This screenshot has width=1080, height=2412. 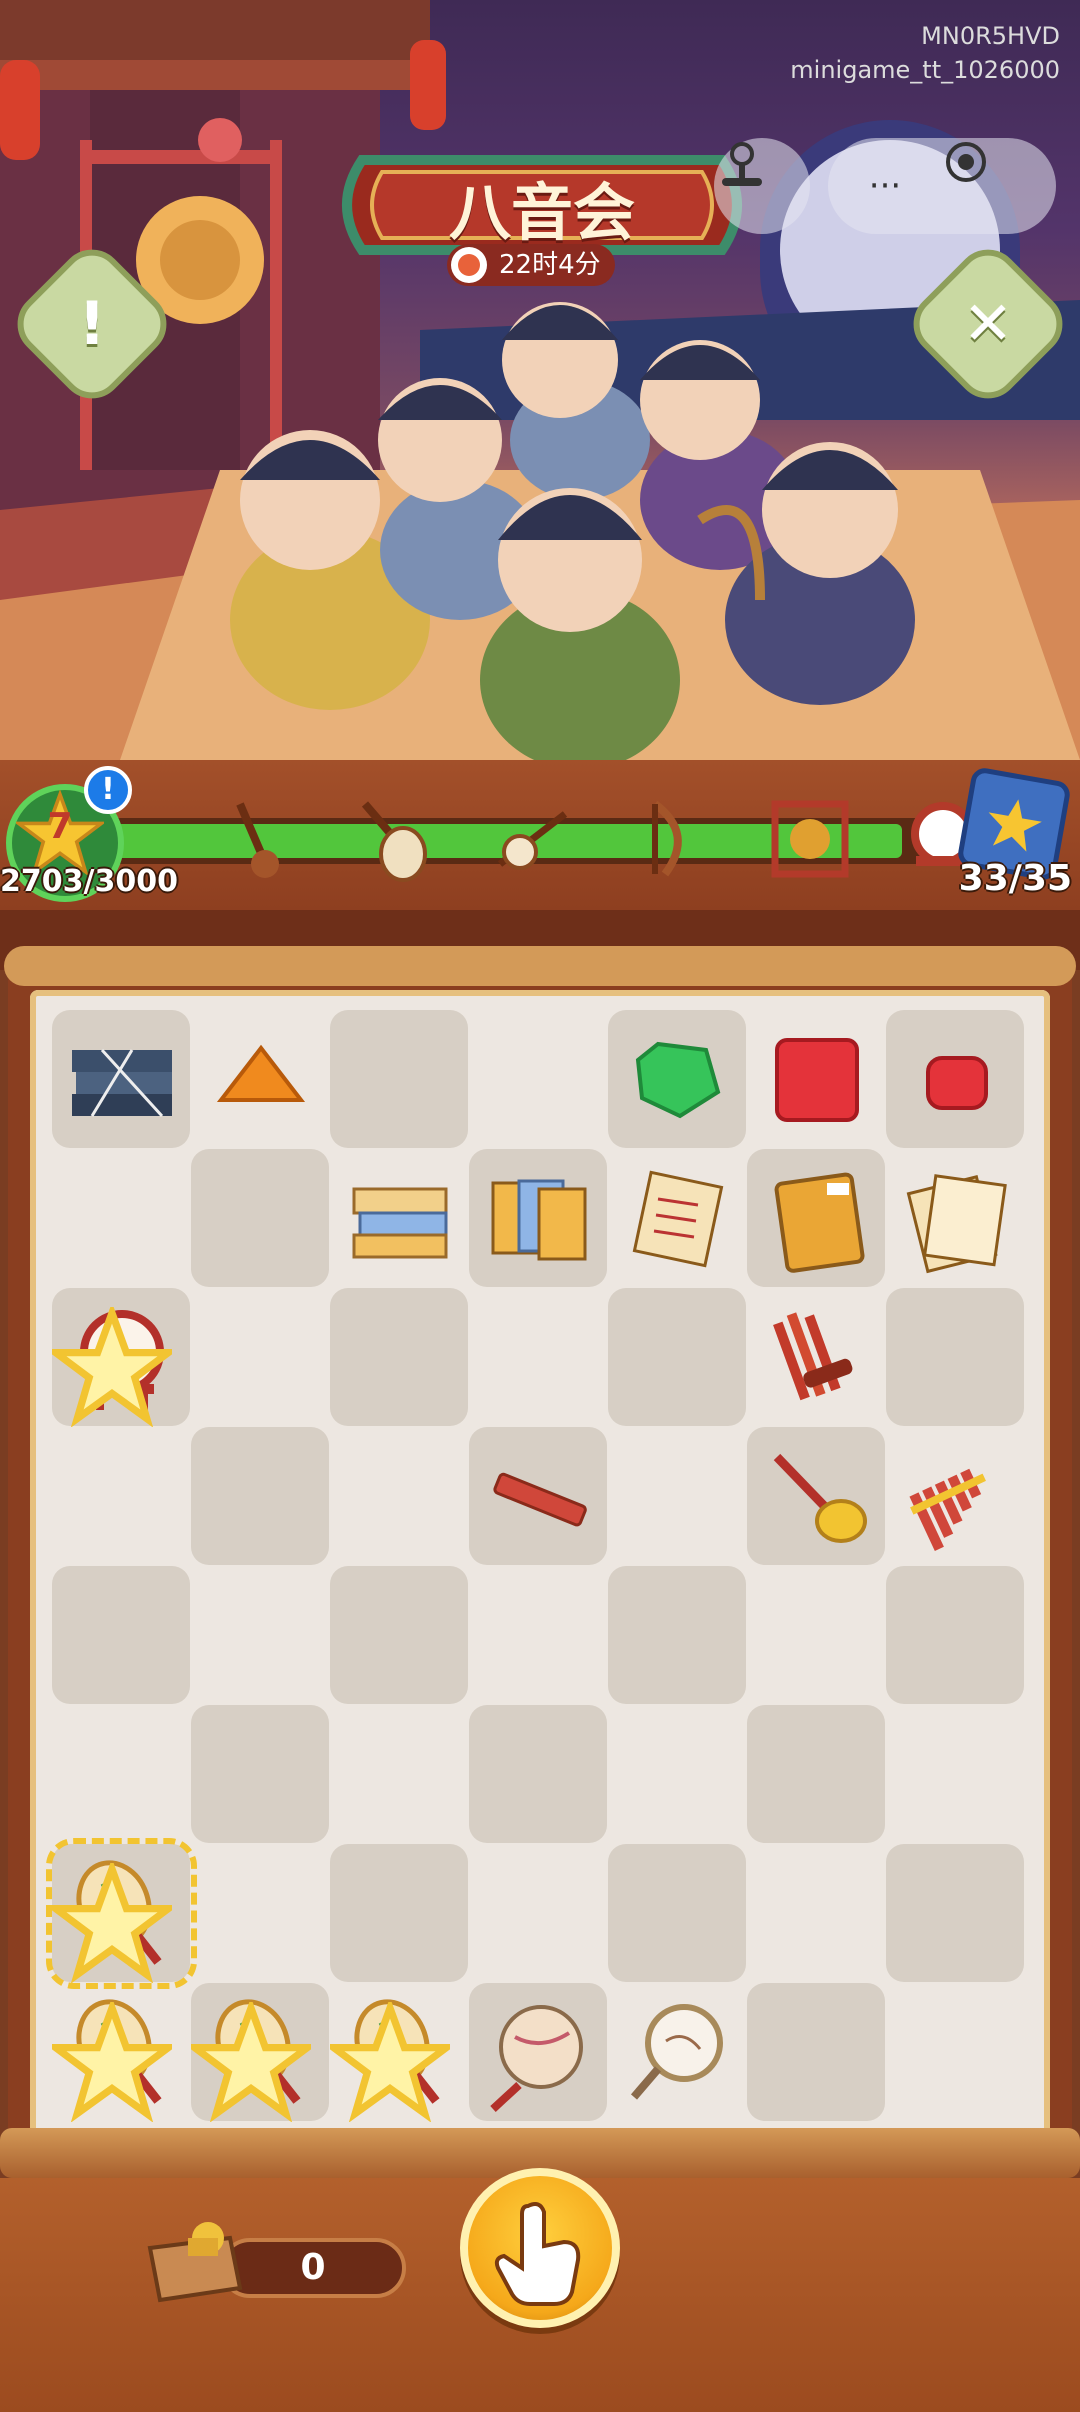 What do you see at coordinates (990, 36) in the screenshot?
I see `watermark-code: MN0R5HVD` at bounding box center [990, 36].